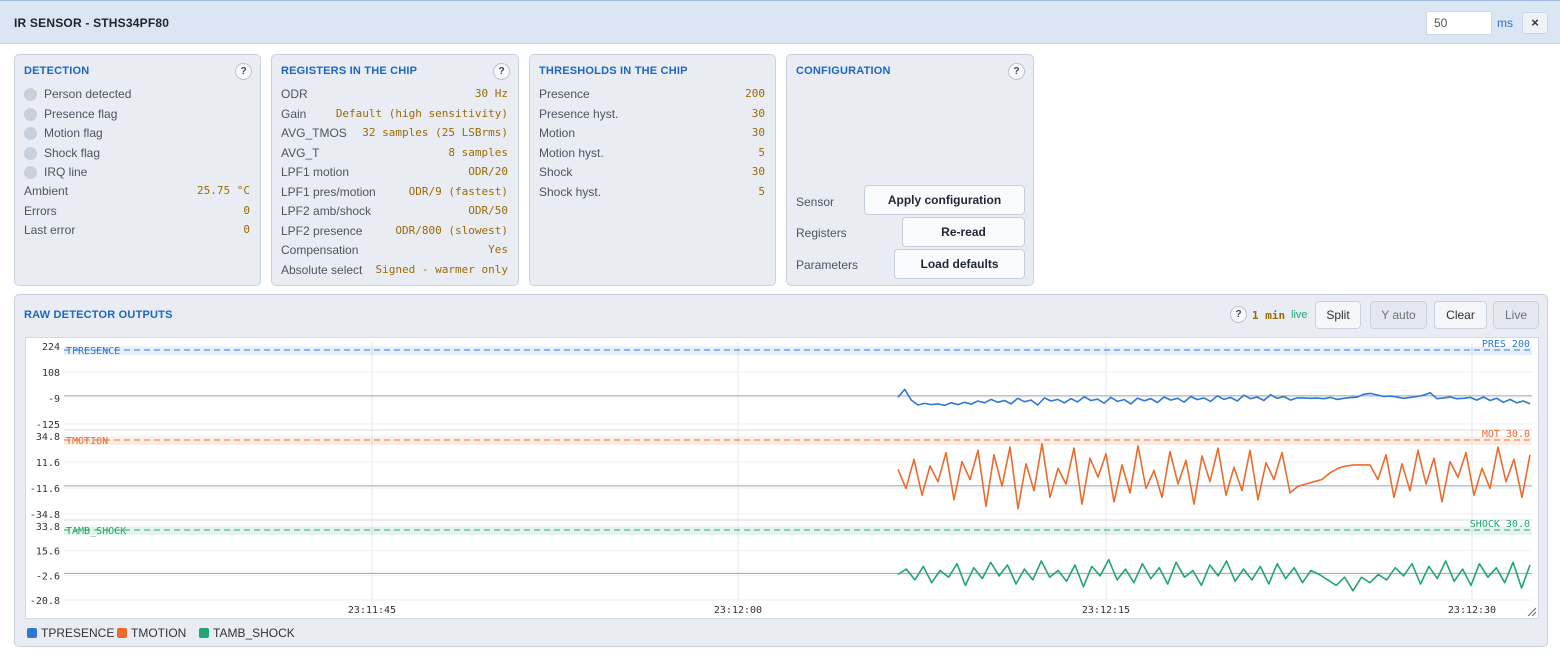 This screenshot has height=667, width=1560. What do you see at coordinates (458, 191) in the screenshot?
I see `row-value: ODR/9 (fastest)` at bounding box center [458, 191].